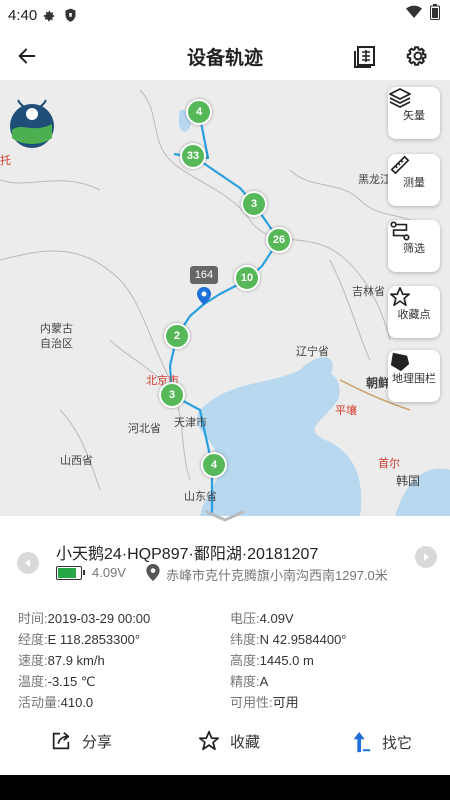 Image resolution: width=450 pixels, height=800 pixels. I want to click on grid-list-icon, so click(364, 57).